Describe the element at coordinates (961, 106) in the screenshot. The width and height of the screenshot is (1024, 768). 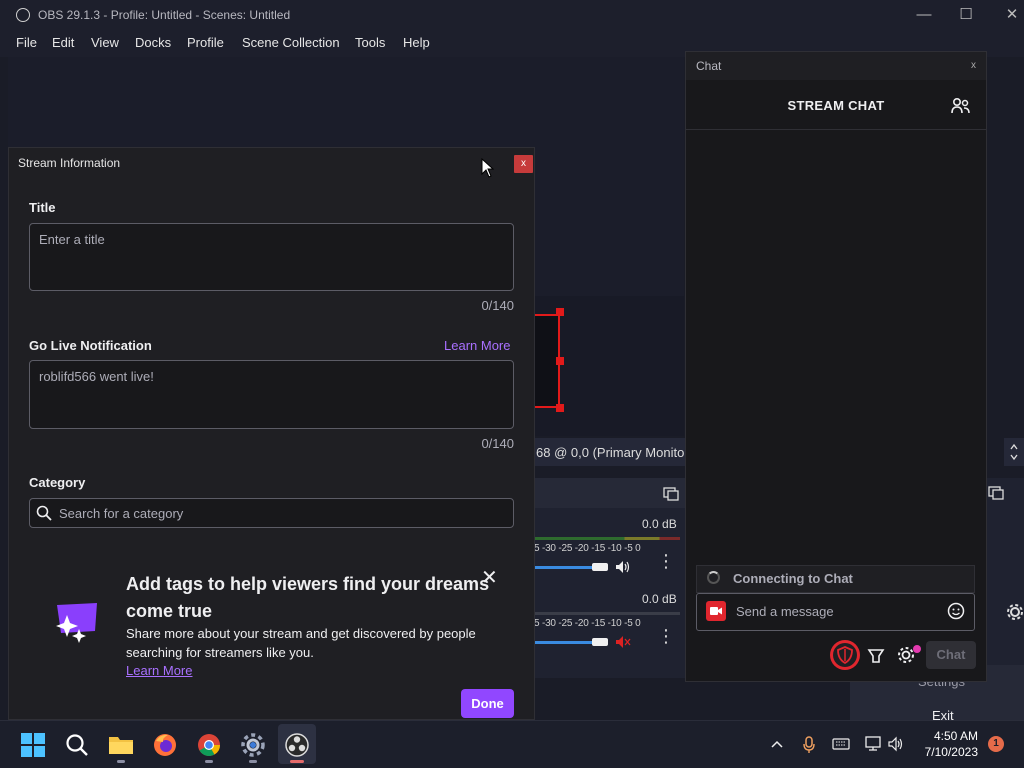
I see `community-users-icon` at that location.